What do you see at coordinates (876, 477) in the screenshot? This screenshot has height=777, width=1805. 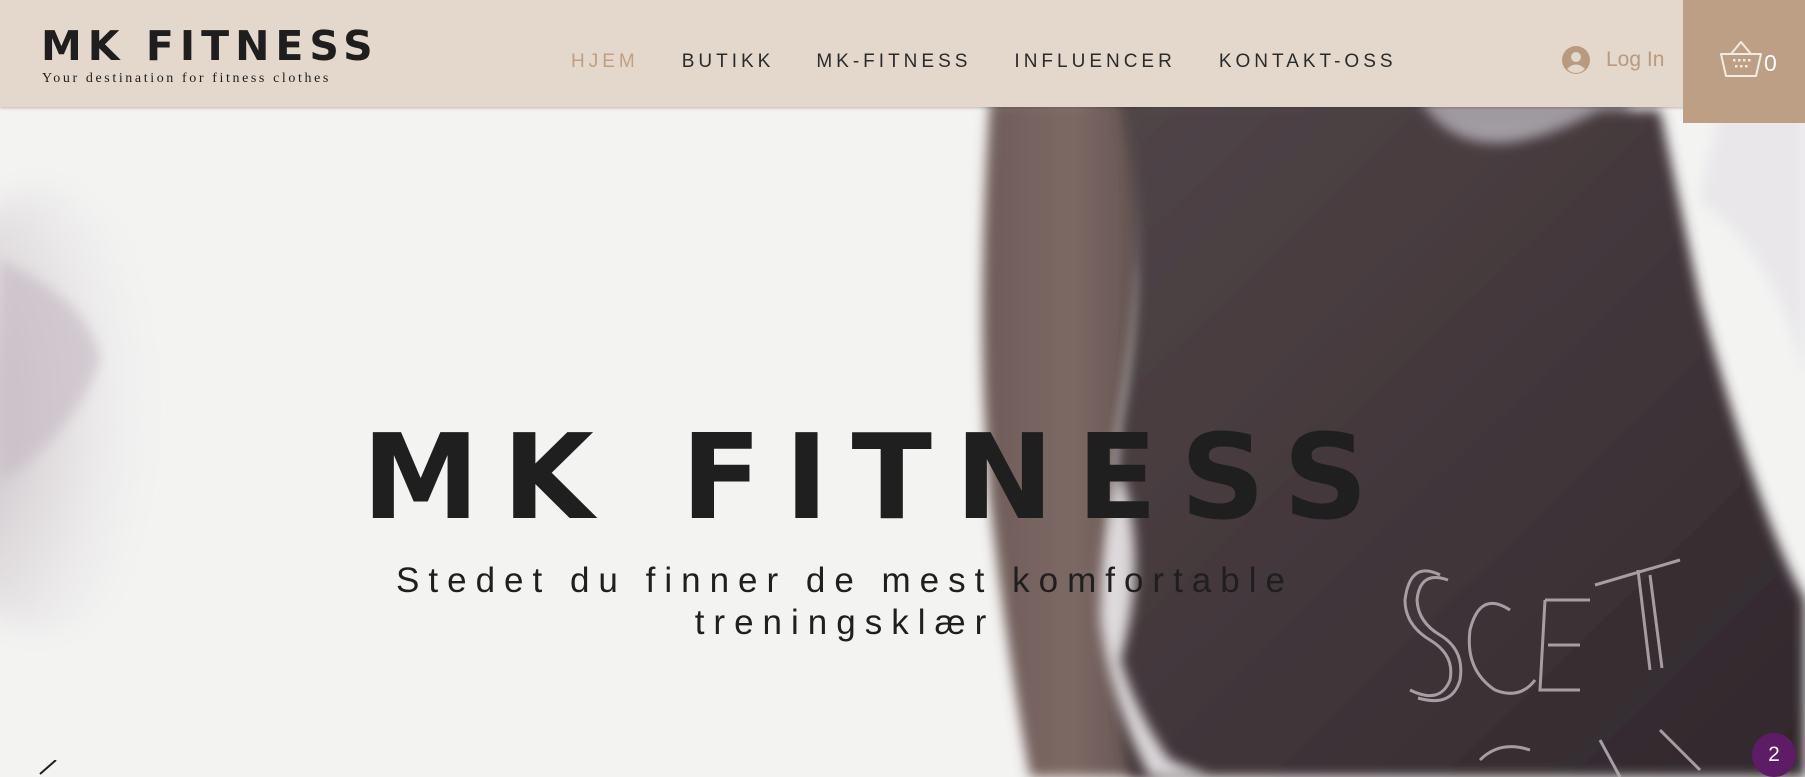 I see `hero-title: MK FITNESS` at bounding box center [876, 477].